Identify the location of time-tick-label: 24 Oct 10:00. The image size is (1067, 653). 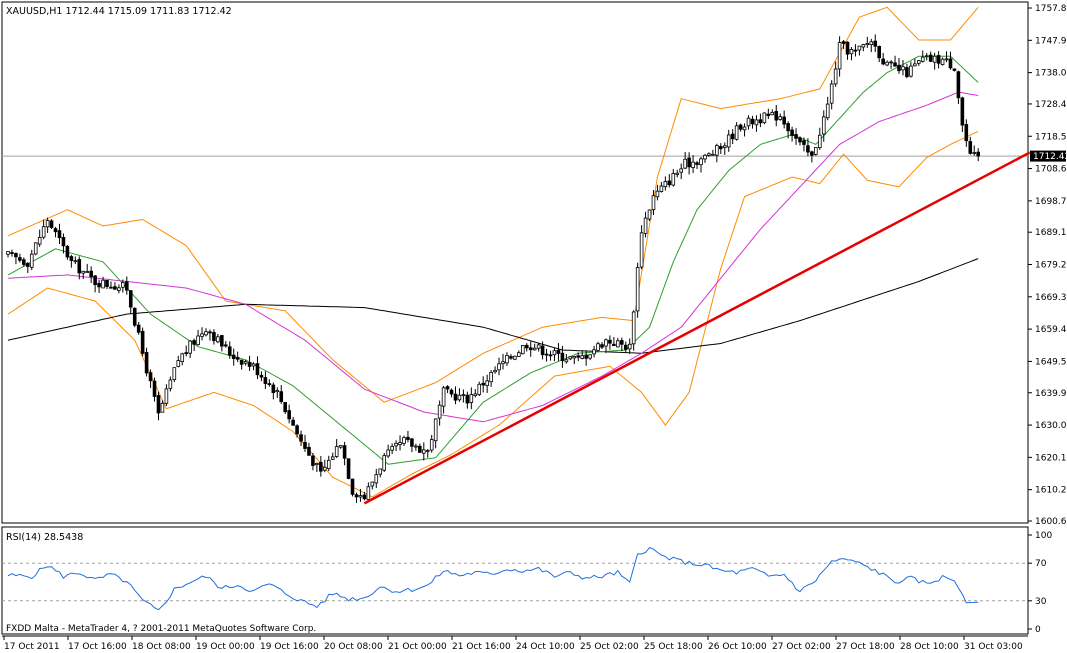
(545, 647).